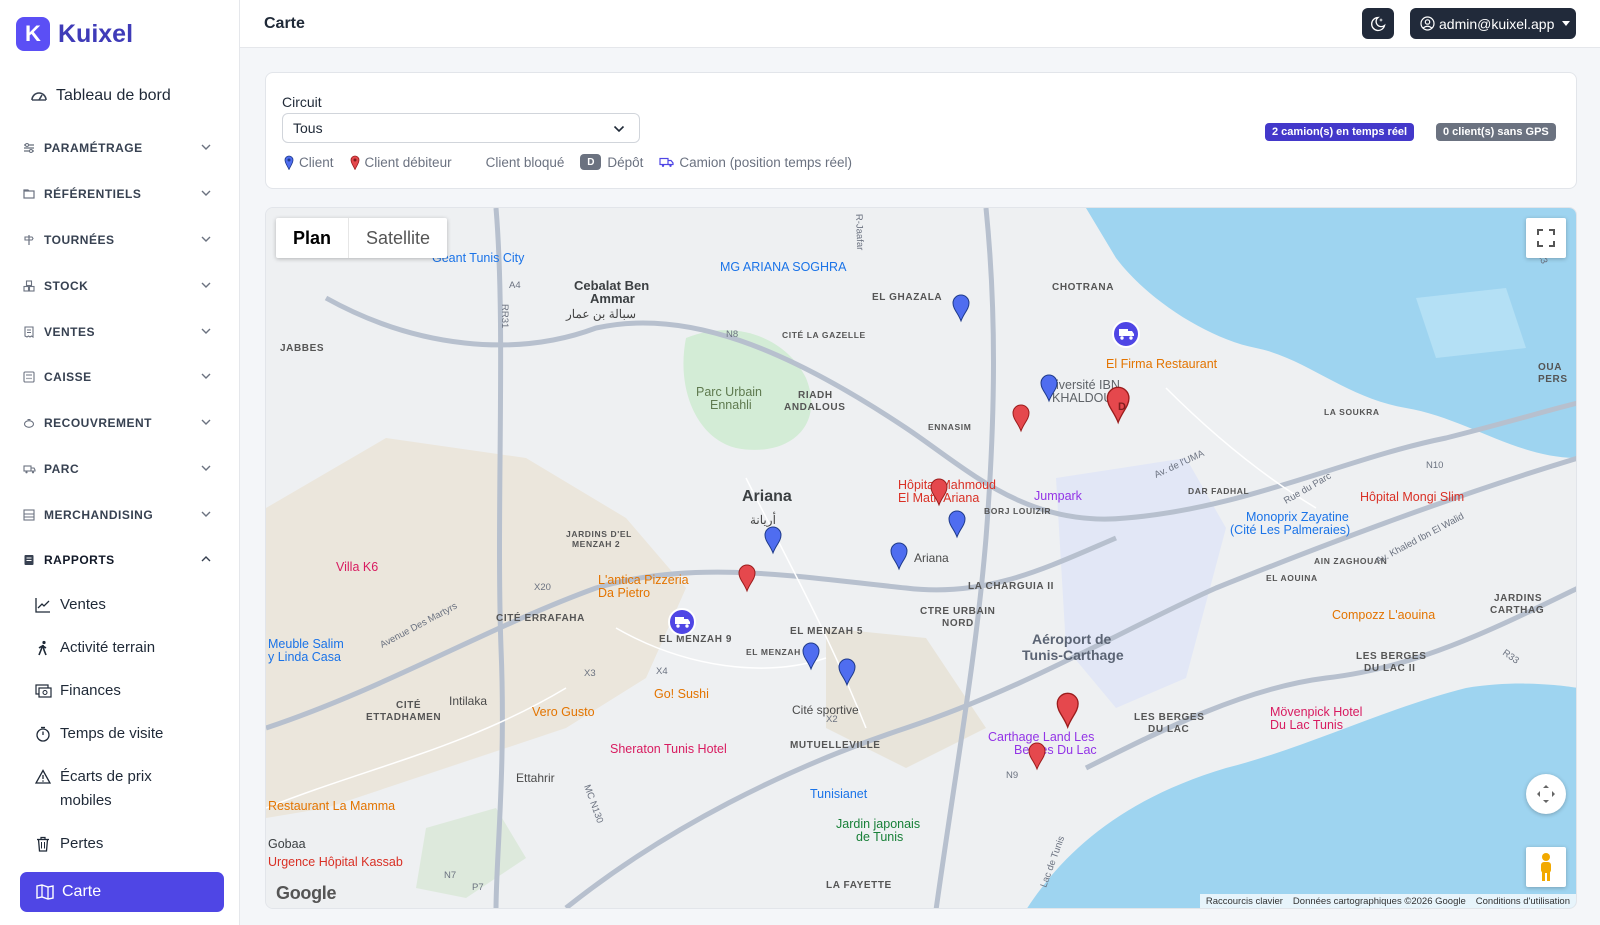 The height and width of the screenshot is (925, 1600). What do you see at coordinates (308, 128) in the screenshot?
I see `circuit-select-value: Tous` at bounding box center [308, 128].